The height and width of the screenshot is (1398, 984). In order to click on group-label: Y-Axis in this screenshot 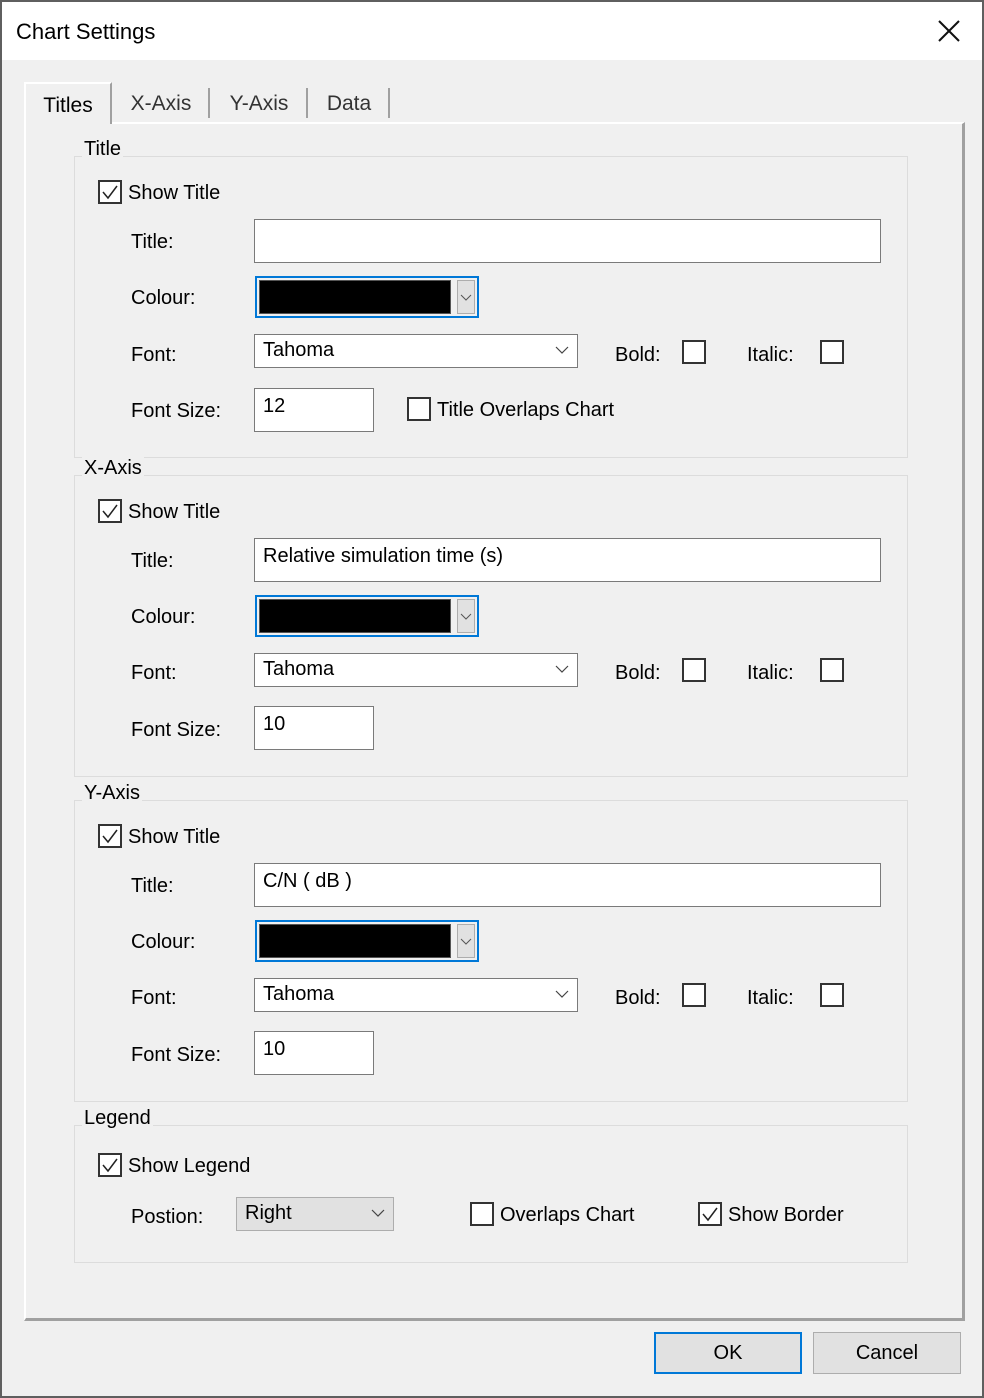, I will do `click(112, 793)`.